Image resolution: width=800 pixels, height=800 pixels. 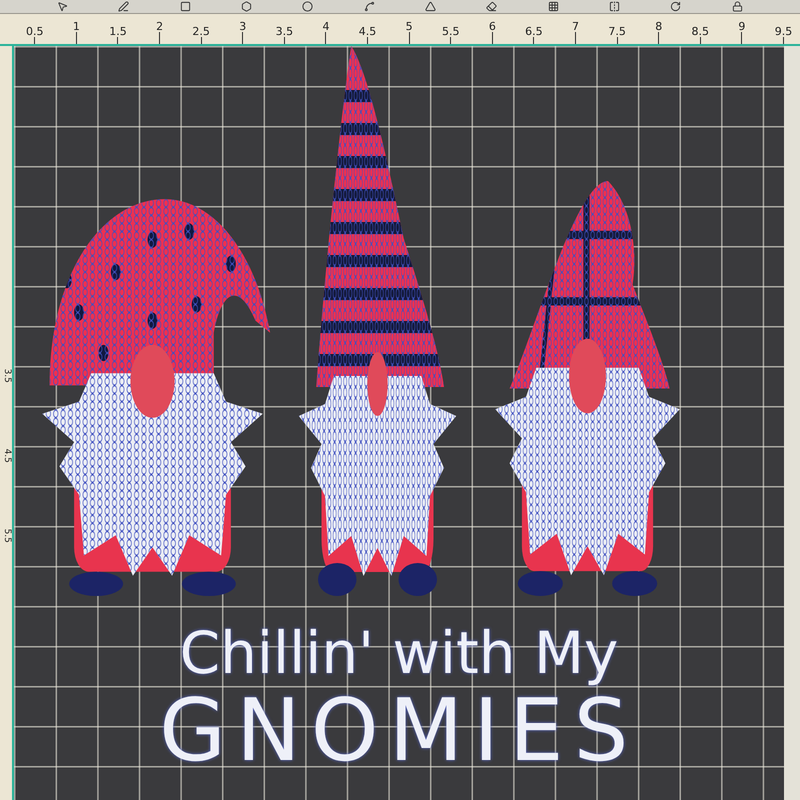 I want to click on ruler-label: 5, so click(x=409, y=26).